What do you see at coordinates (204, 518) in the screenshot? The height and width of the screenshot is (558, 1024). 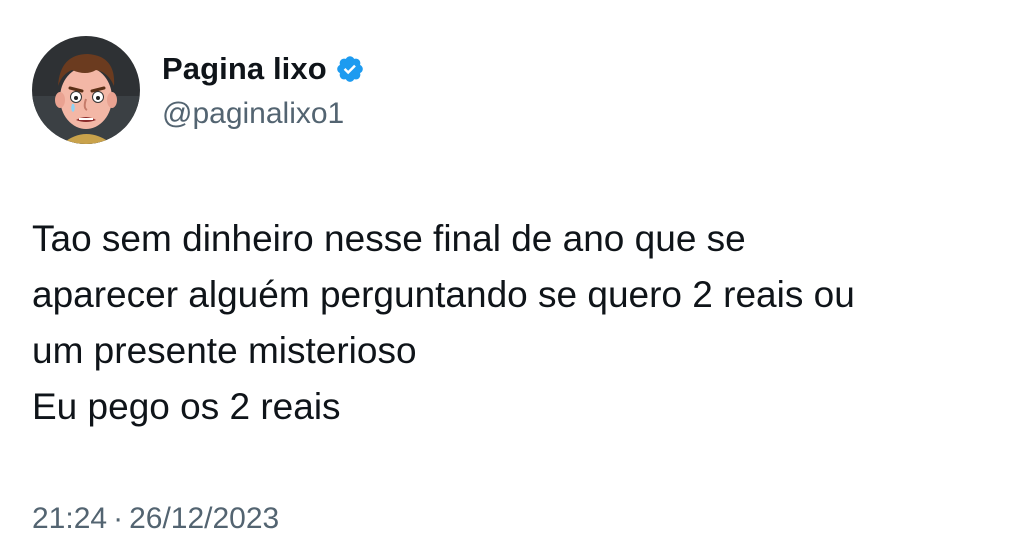 I see `tweet-date: 26/12/2023` at bounding box center [204, 518].